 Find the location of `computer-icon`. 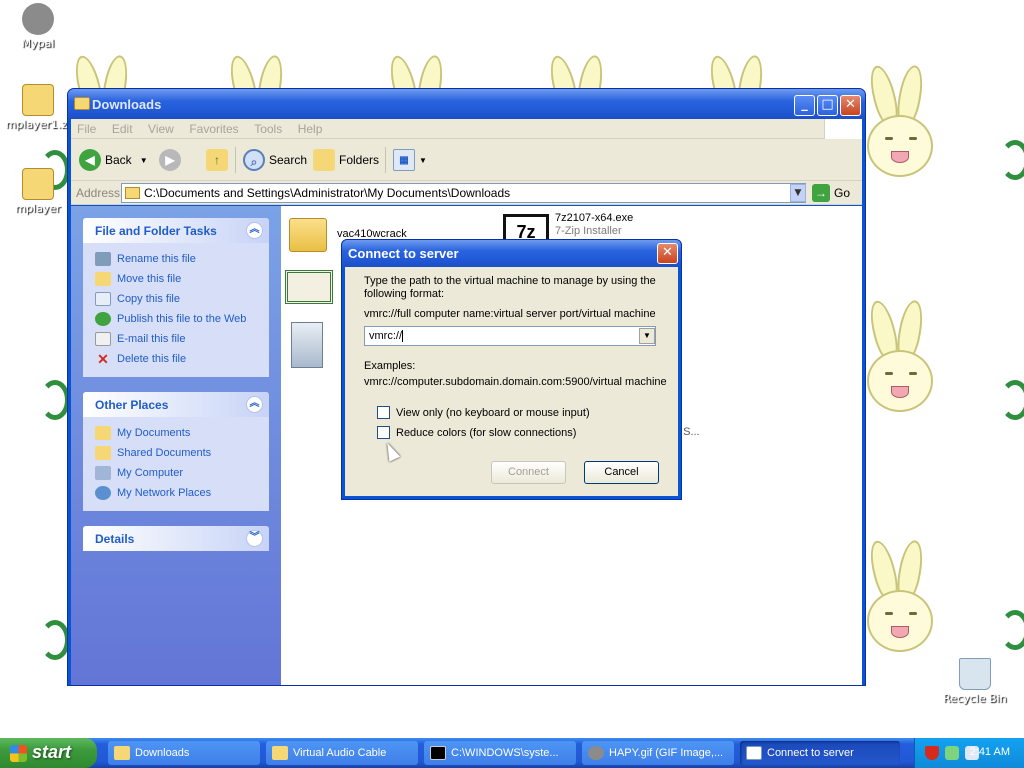

computer-icon is located at coordinates (103, 473).